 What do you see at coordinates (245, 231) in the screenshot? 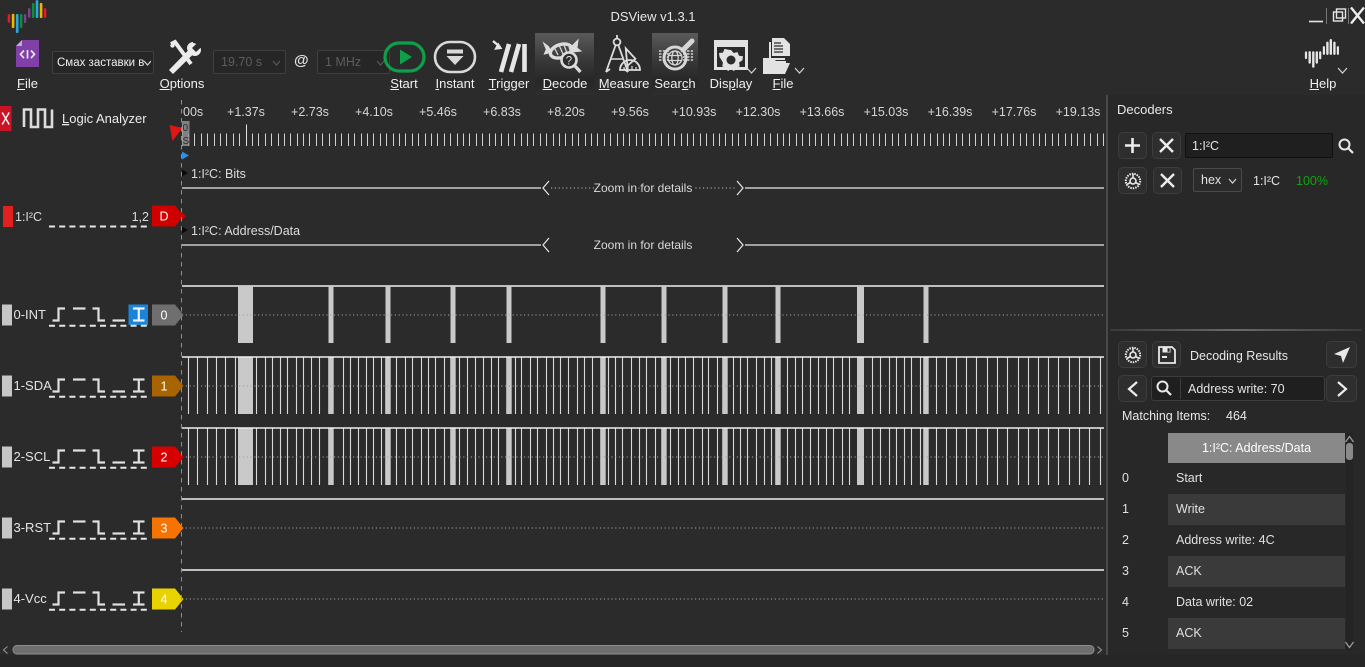
I see `svg-text: 1:I²C: Address/Data` at bounding box center [245, 231].